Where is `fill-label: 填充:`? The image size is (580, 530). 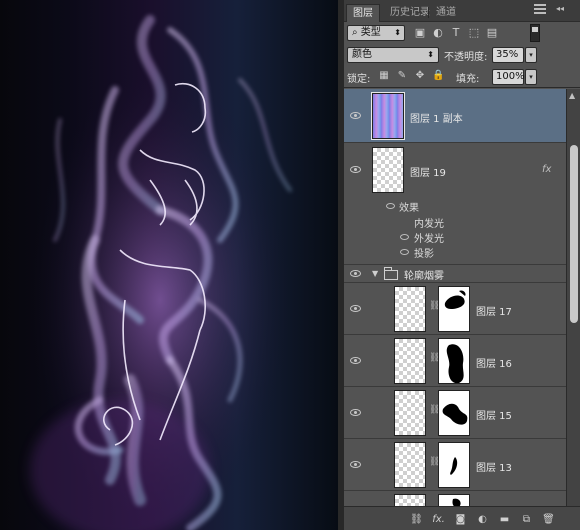 fill-label: 填充: is located at coordinates (468, 79).